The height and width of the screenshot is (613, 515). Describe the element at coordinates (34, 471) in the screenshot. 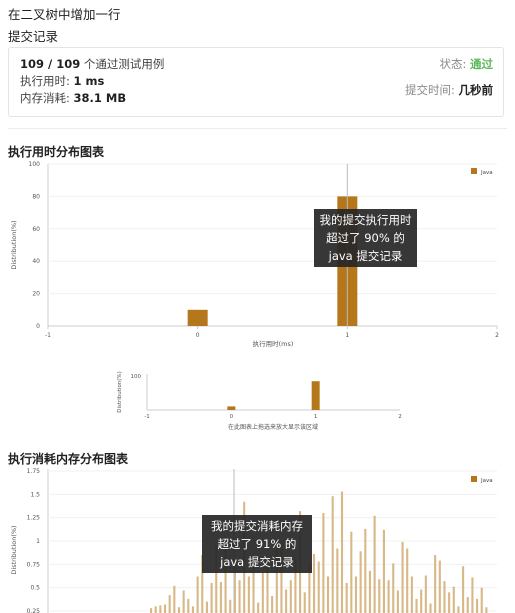

I see `y-tick-label: 1.75` at that location.